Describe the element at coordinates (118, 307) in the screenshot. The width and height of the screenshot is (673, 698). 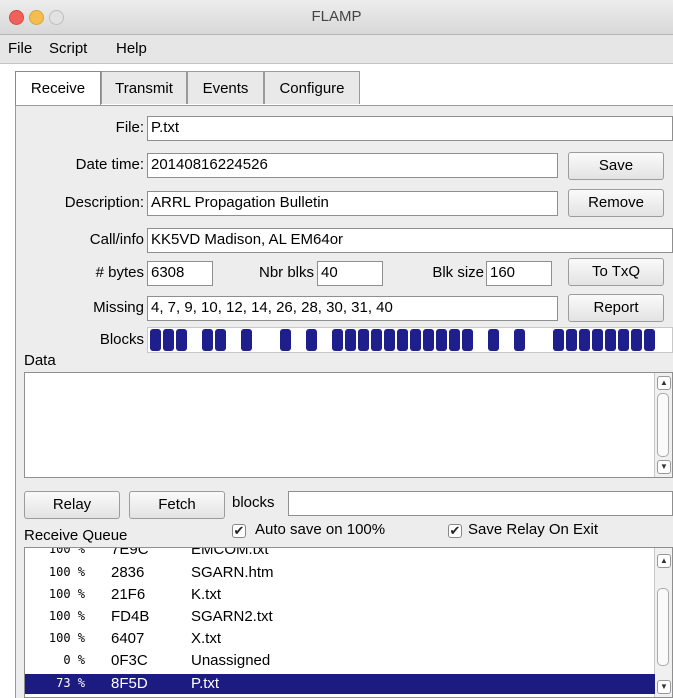
I see `missing-label: Missing` at that location.